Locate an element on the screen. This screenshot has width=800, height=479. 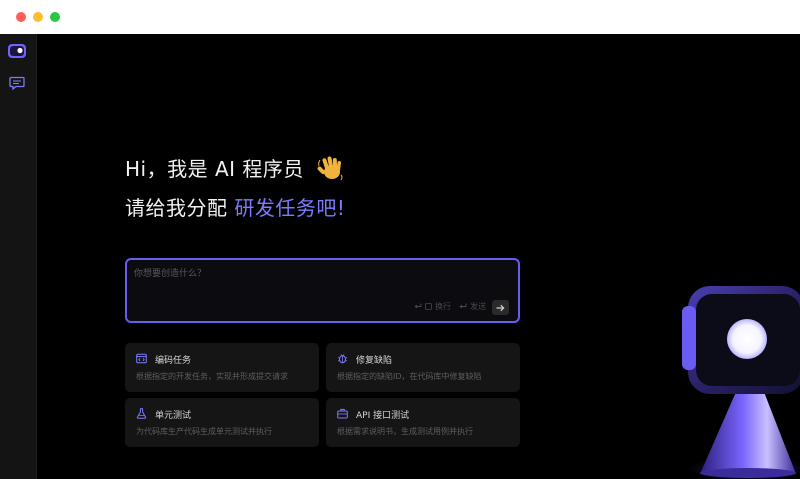
robot-mascot-image is located at coordinates (741, 382).